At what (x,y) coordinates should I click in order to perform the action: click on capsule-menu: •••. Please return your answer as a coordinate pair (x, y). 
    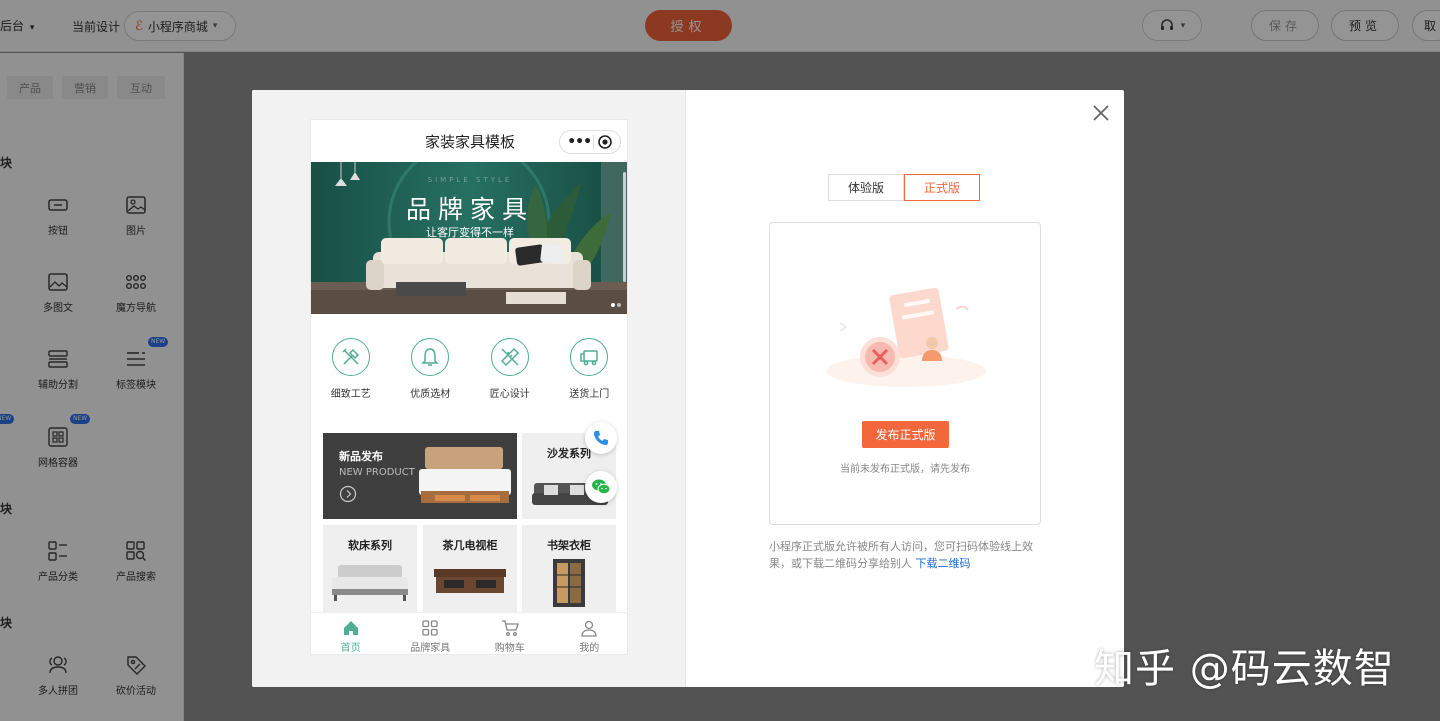
    Looking at the image, I should click on (590, 142).